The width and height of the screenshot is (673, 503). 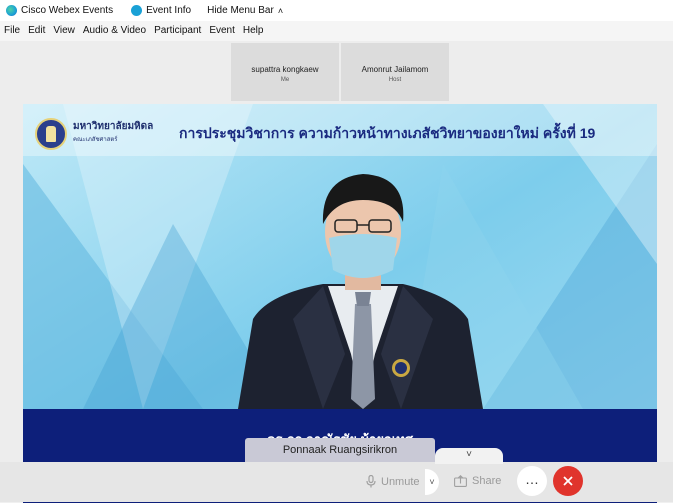 I want to click on collapse-controls-tab: ˅, so click(x=469, y=456).